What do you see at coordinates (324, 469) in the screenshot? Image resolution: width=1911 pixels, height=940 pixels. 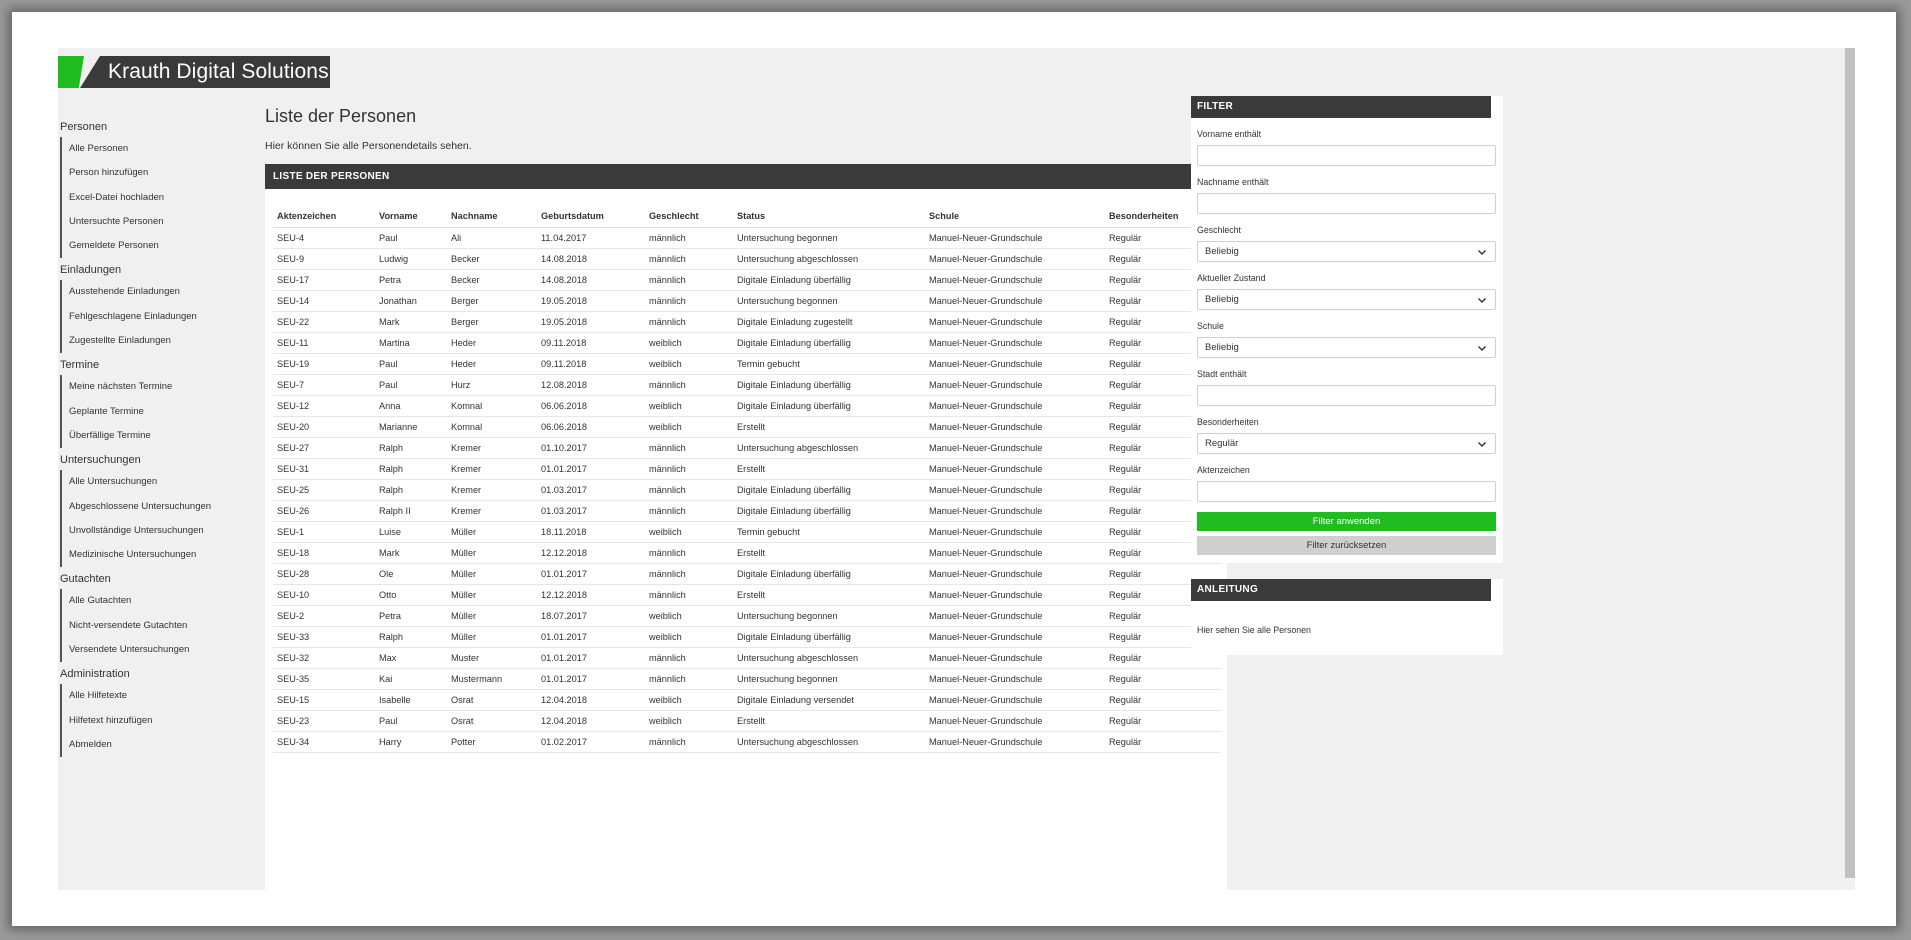 I see `table-cell: SEU-31` at bounding box center [324, 469].